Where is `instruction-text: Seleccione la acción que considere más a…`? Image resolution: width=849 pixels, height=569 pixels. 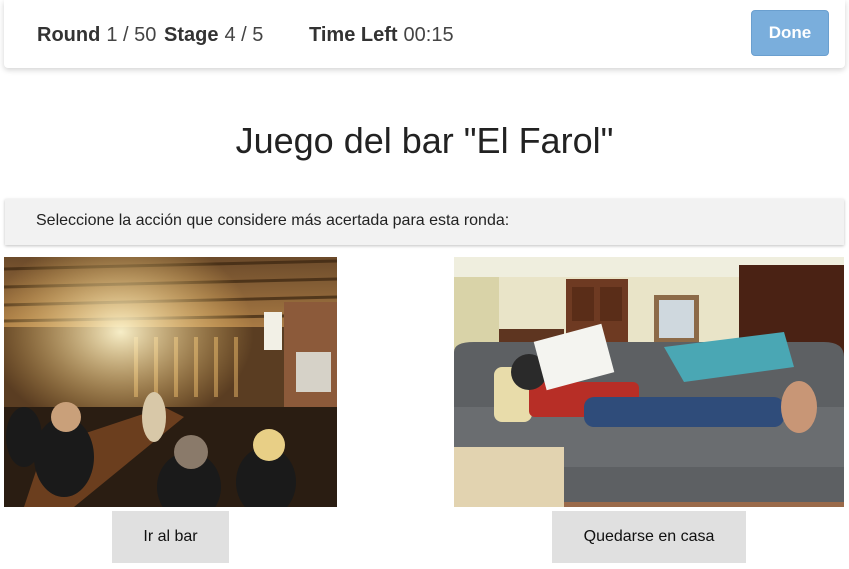 instruction-text: Seleccione la acción que considere más a… is located at coordinates (273, 220).